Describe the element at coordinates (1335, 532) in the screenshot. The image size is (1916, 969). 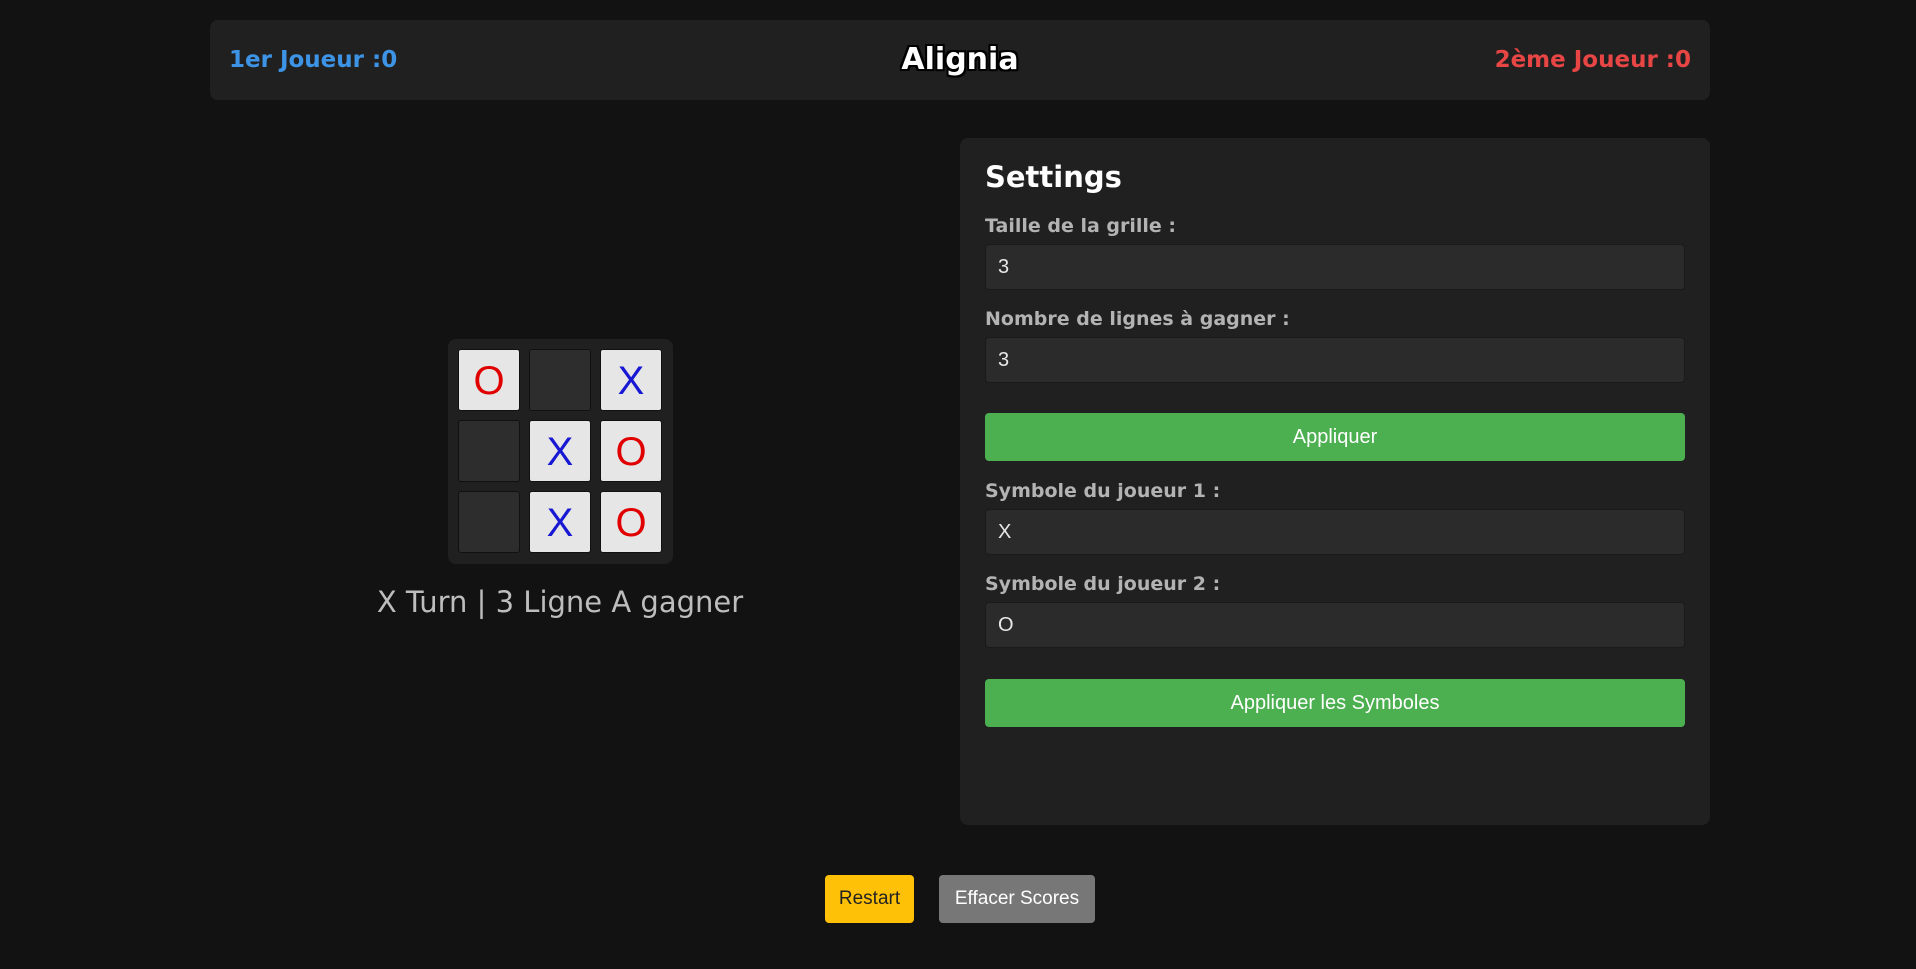
I see `player1-symbol-input` at that location.